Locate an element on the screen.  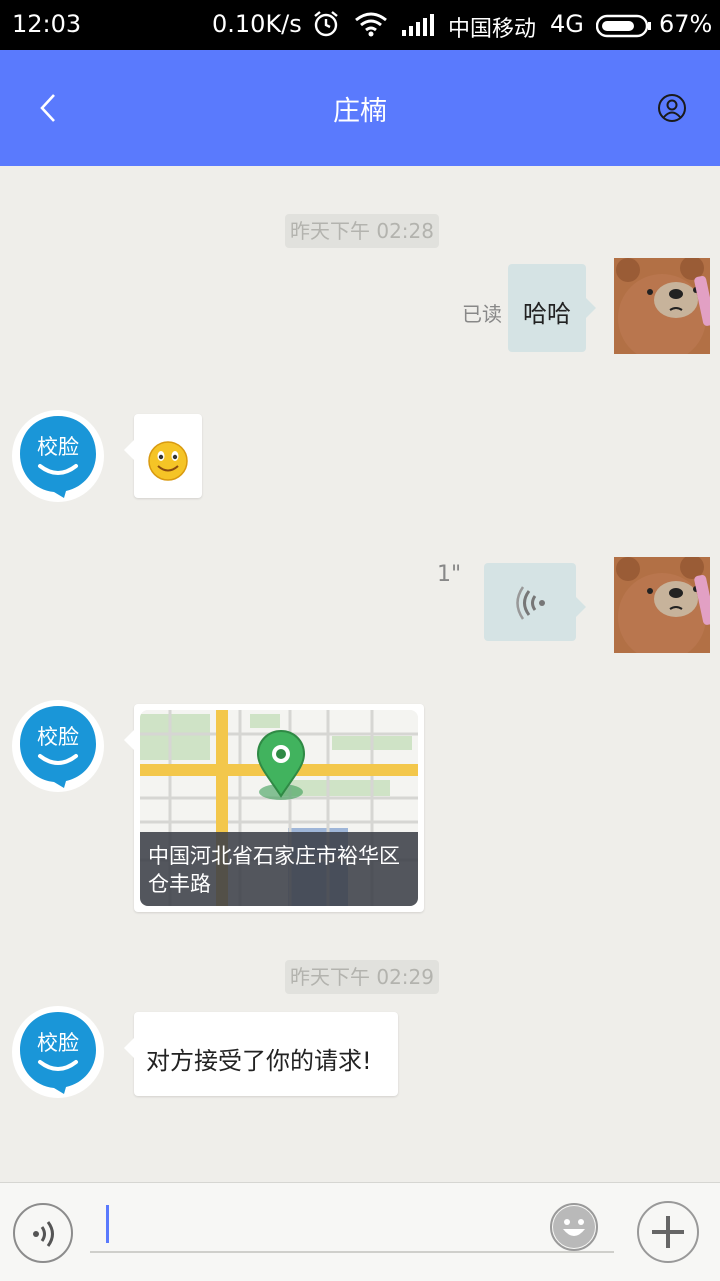
battery-icon is located at coordinates (623, 26).